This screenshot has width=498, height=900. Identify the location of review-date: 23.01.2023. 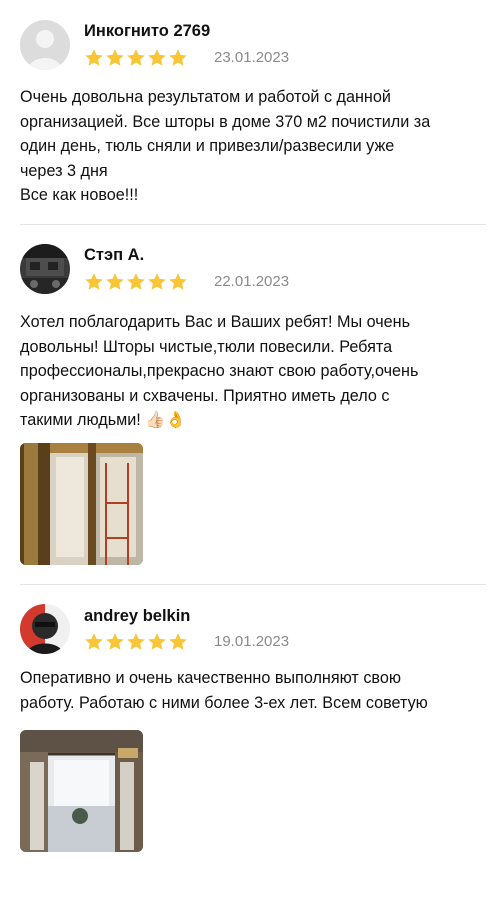
(252, 57).